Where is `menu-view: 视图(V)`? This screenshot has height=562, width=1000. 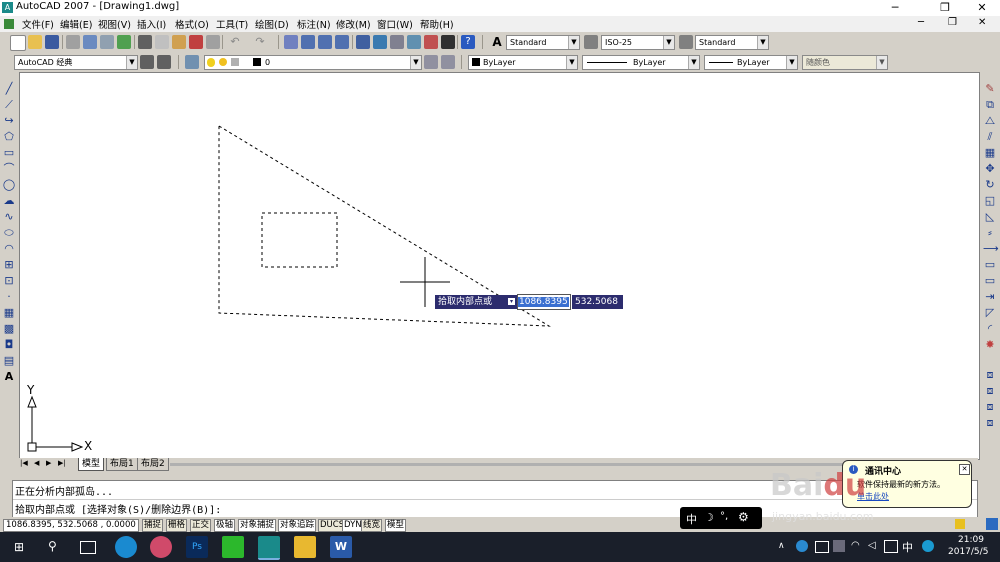 menu-view: 视图(V) is located at coordinates (114, 24).